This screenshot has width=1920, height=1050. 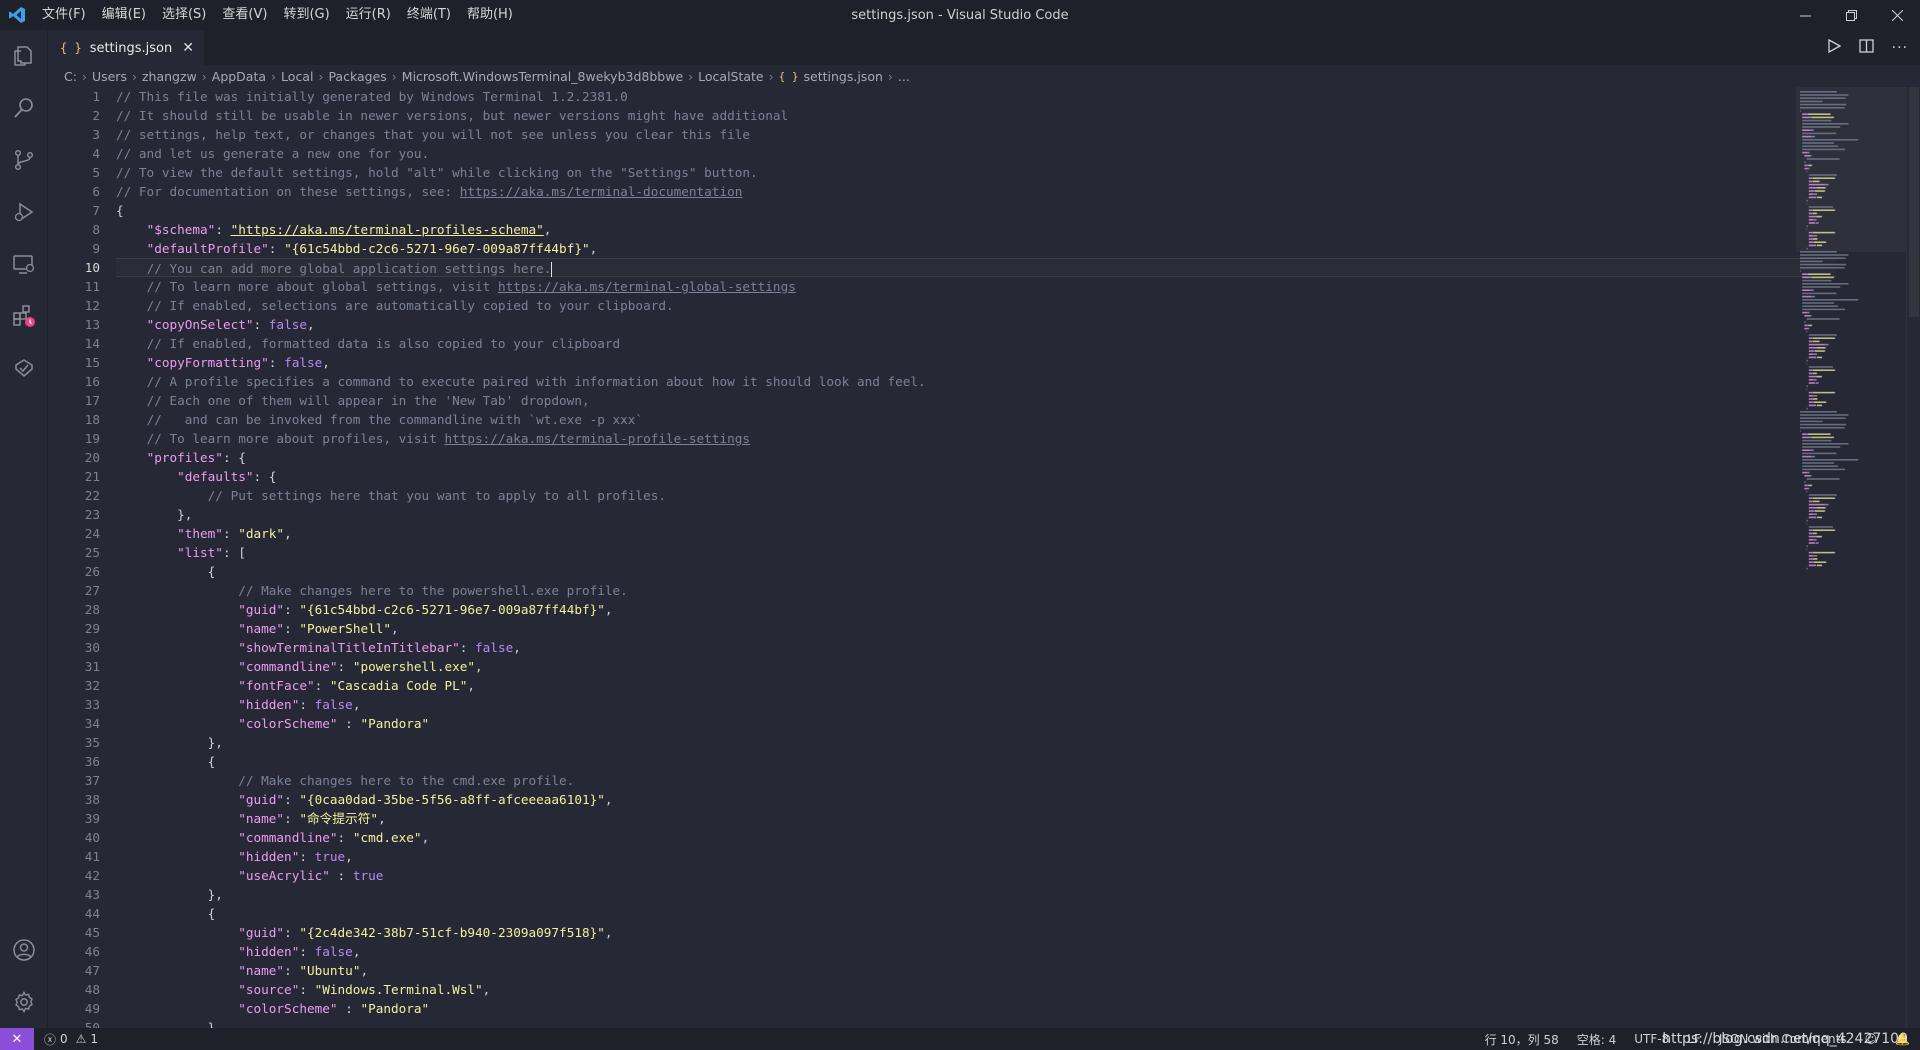 I want to click on problems-indicator: ⓧ 0 ⚠ 1, so click(x=71, y=1039).